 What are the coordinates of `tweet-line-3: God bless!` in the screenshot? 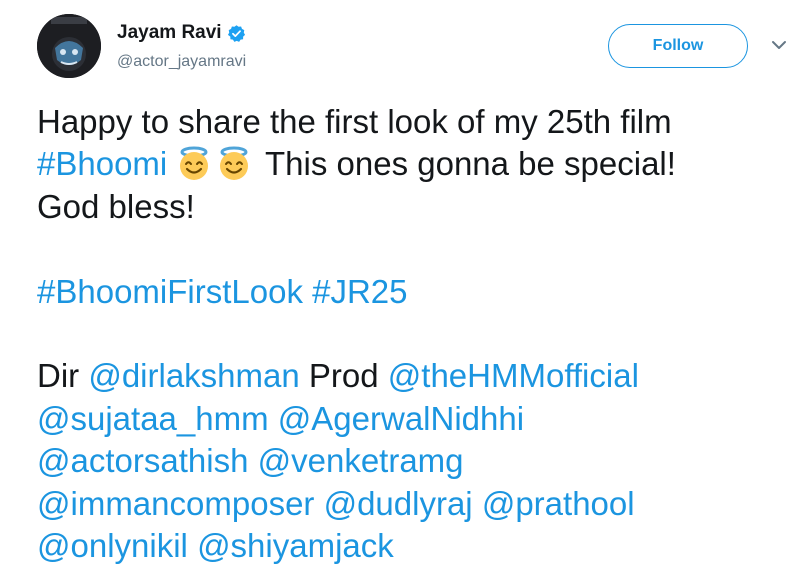 It's located at (116, 206).